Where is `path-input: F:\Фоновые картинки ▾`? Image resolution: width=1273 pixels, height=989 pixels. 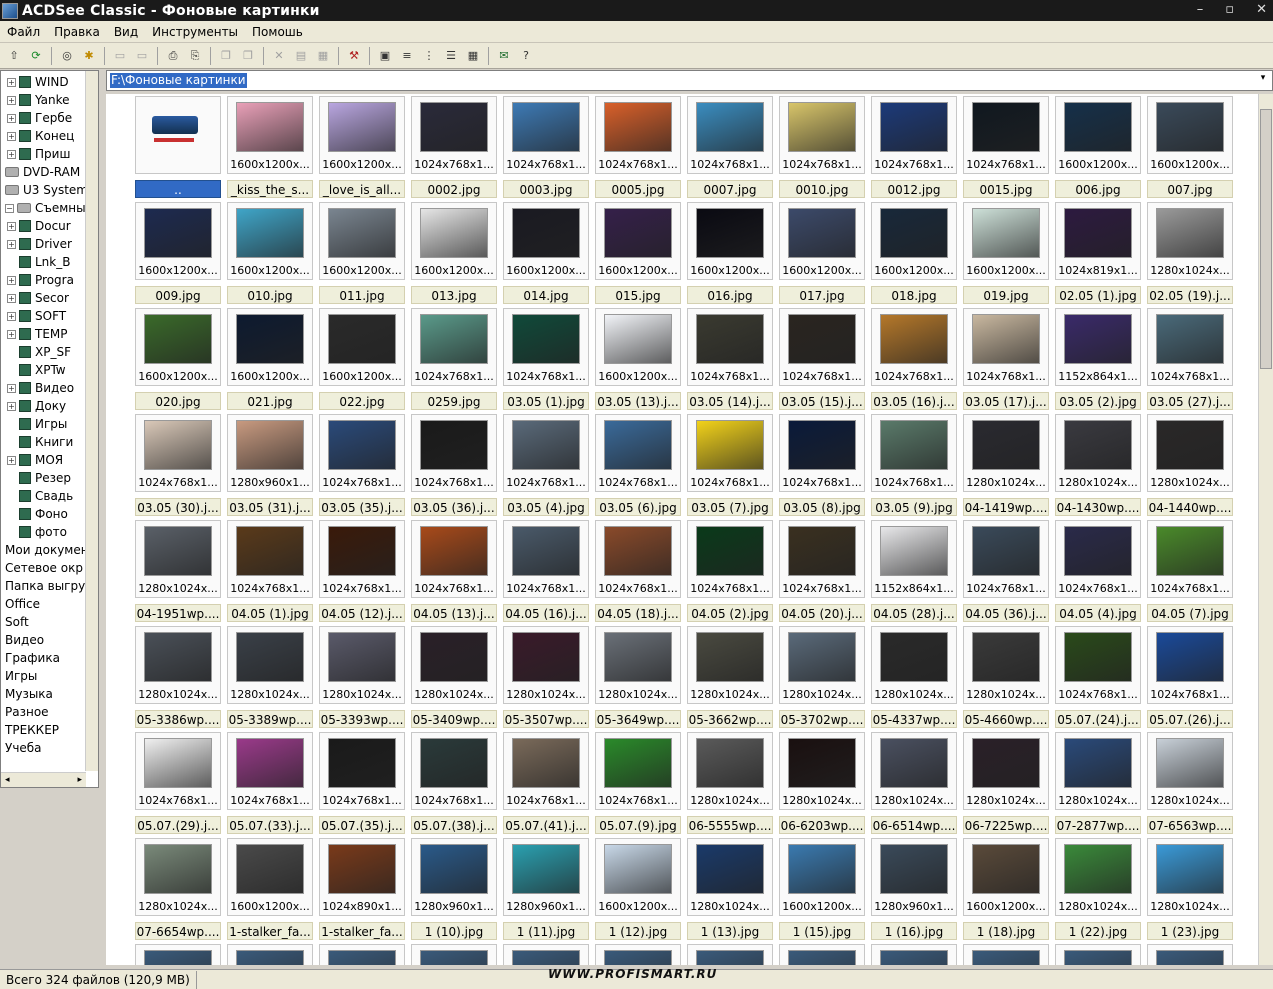
path-input: F:\Фоновые картинки ▾ is located at coordinates (689, 80).